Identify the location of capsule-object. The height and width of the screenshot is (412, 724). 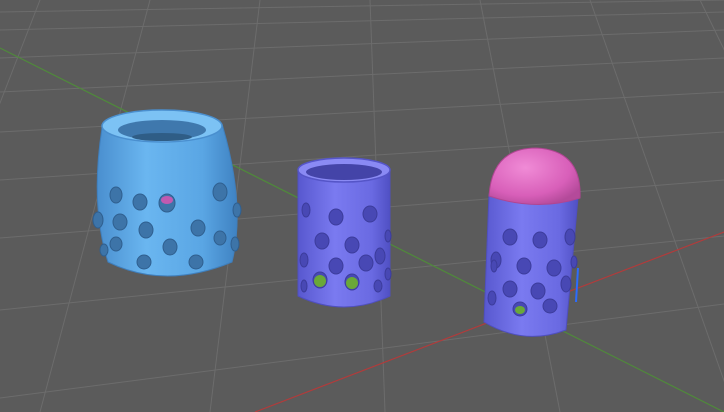
(532, 242).